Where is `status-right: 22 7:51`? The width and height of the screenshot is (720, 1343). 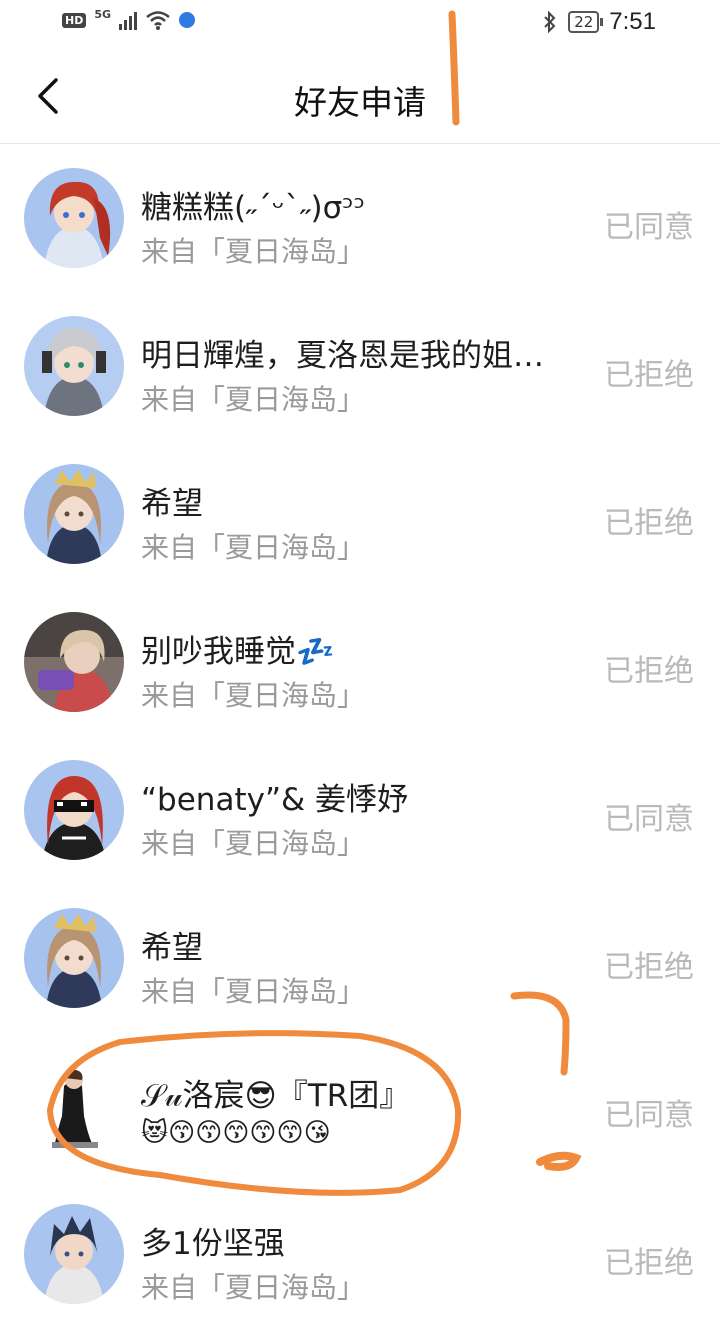
status-right: 22 7:51 is located at coordinates (599, 22).